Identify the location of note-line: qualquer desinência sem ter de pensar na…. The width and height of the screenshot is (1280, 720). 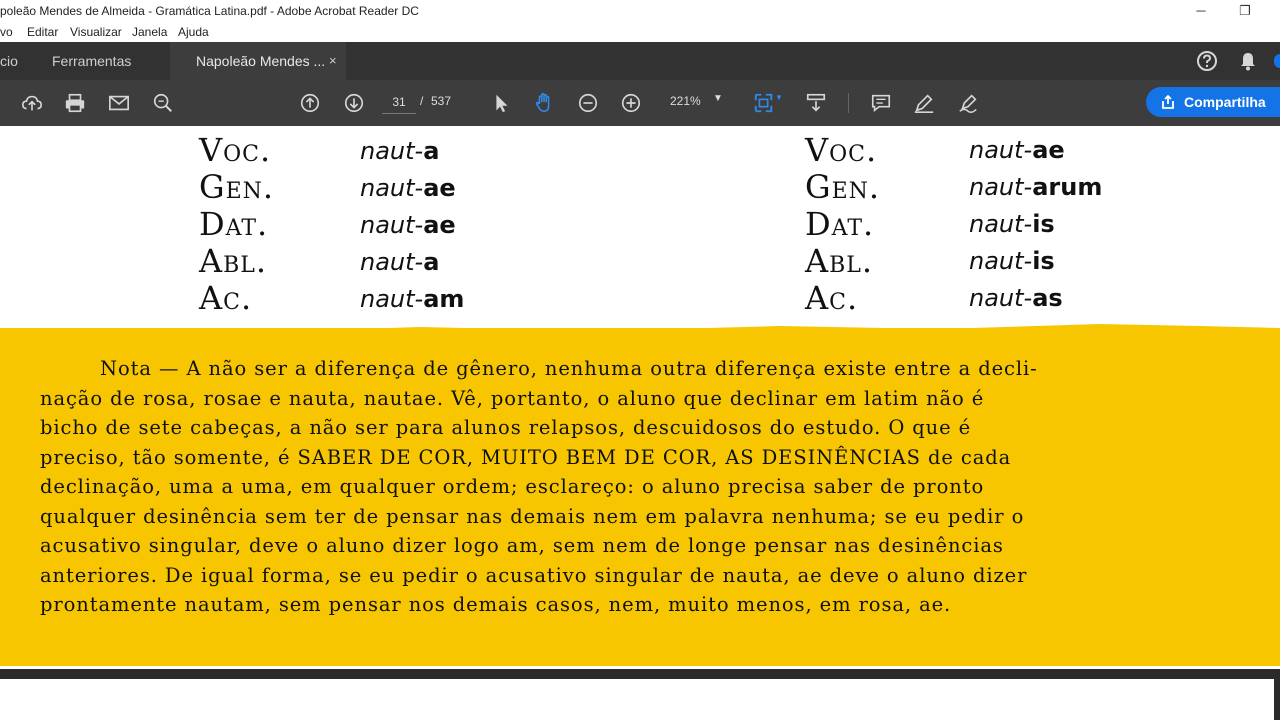
(532, 516).